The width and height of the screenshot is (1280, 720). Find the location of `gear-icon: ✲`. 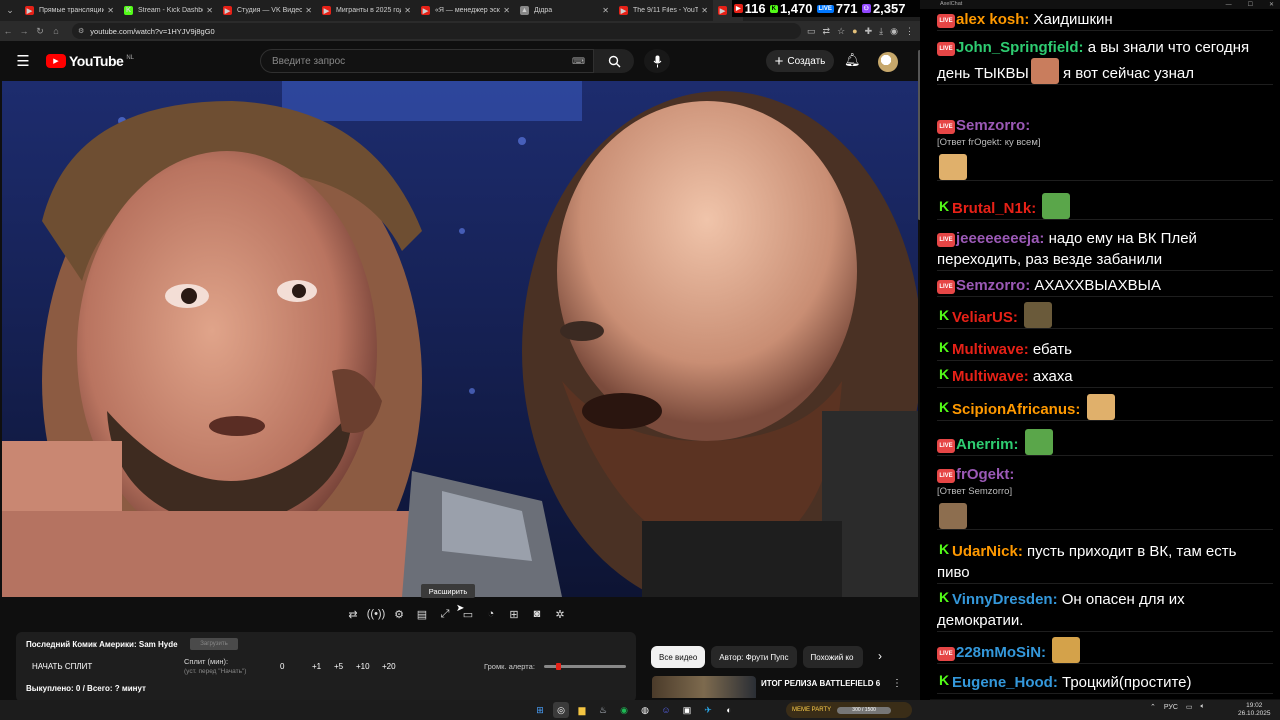

gear-icon: ✲ is located at coordinates (560, 614).